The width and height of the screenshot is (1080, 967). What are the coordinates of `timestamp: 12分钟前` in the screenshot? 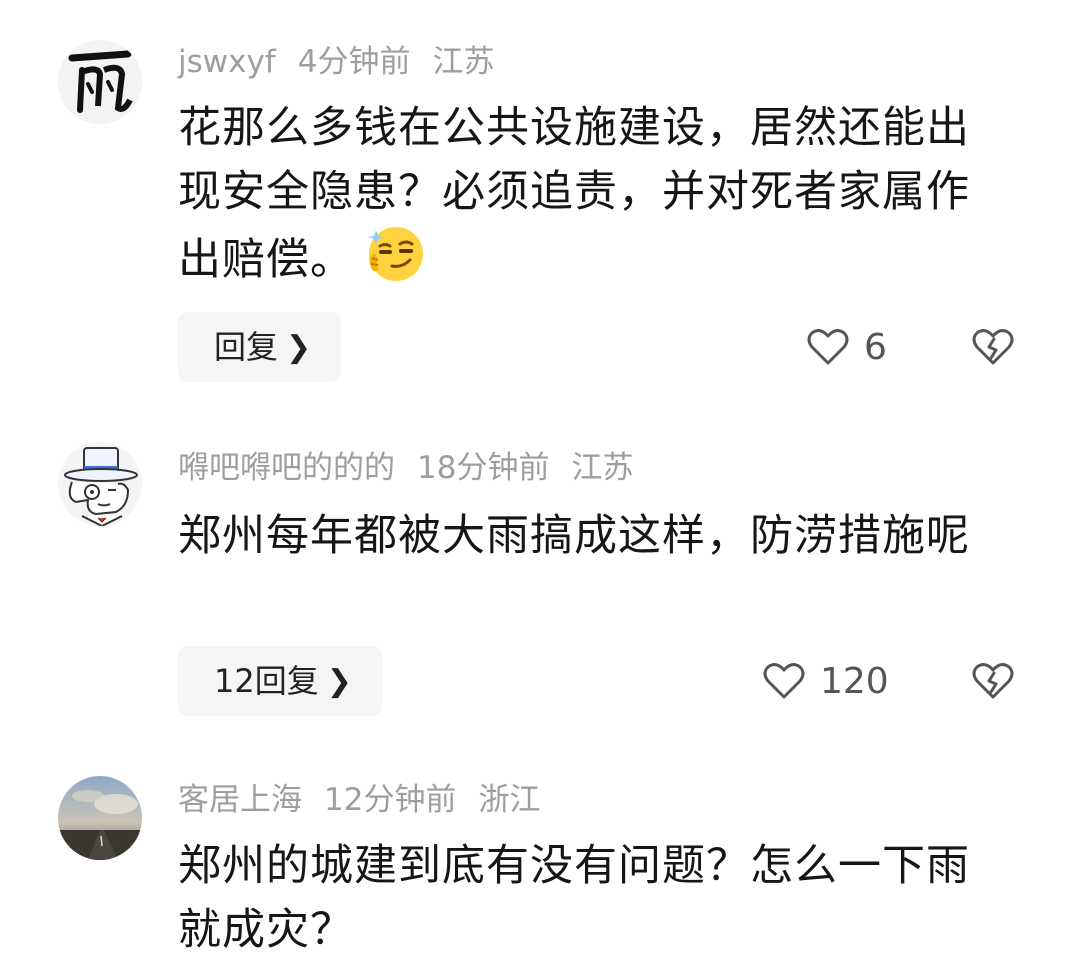 It's located at (390, 800).